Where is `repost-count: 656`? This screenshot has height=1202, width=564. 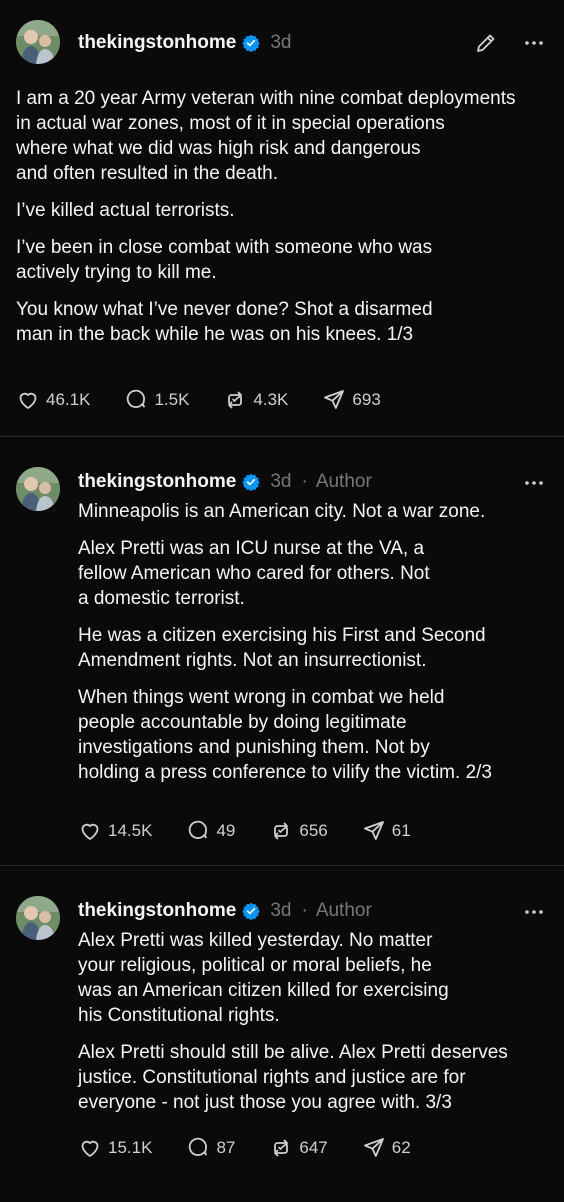 repost-count: 656 is located at coordinates (313, 830).